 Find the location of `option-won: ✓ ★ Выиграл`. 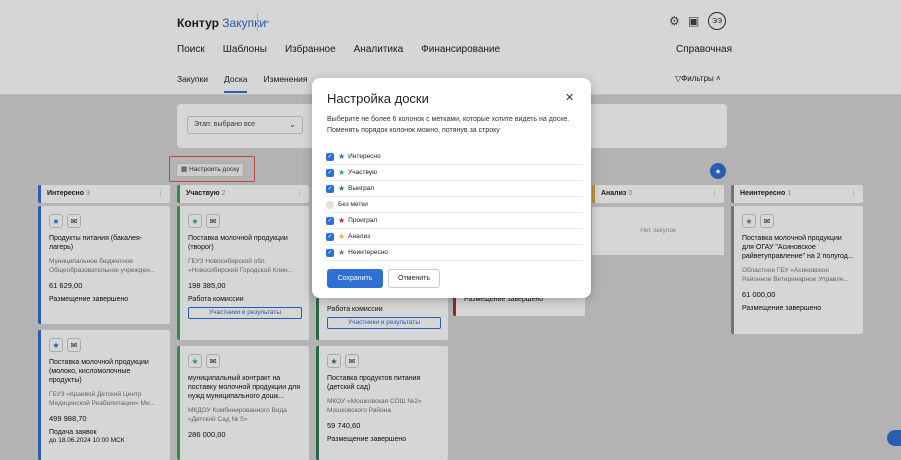

option-won: ✓ ★ Выиграл is located at coordinates (454, 189).